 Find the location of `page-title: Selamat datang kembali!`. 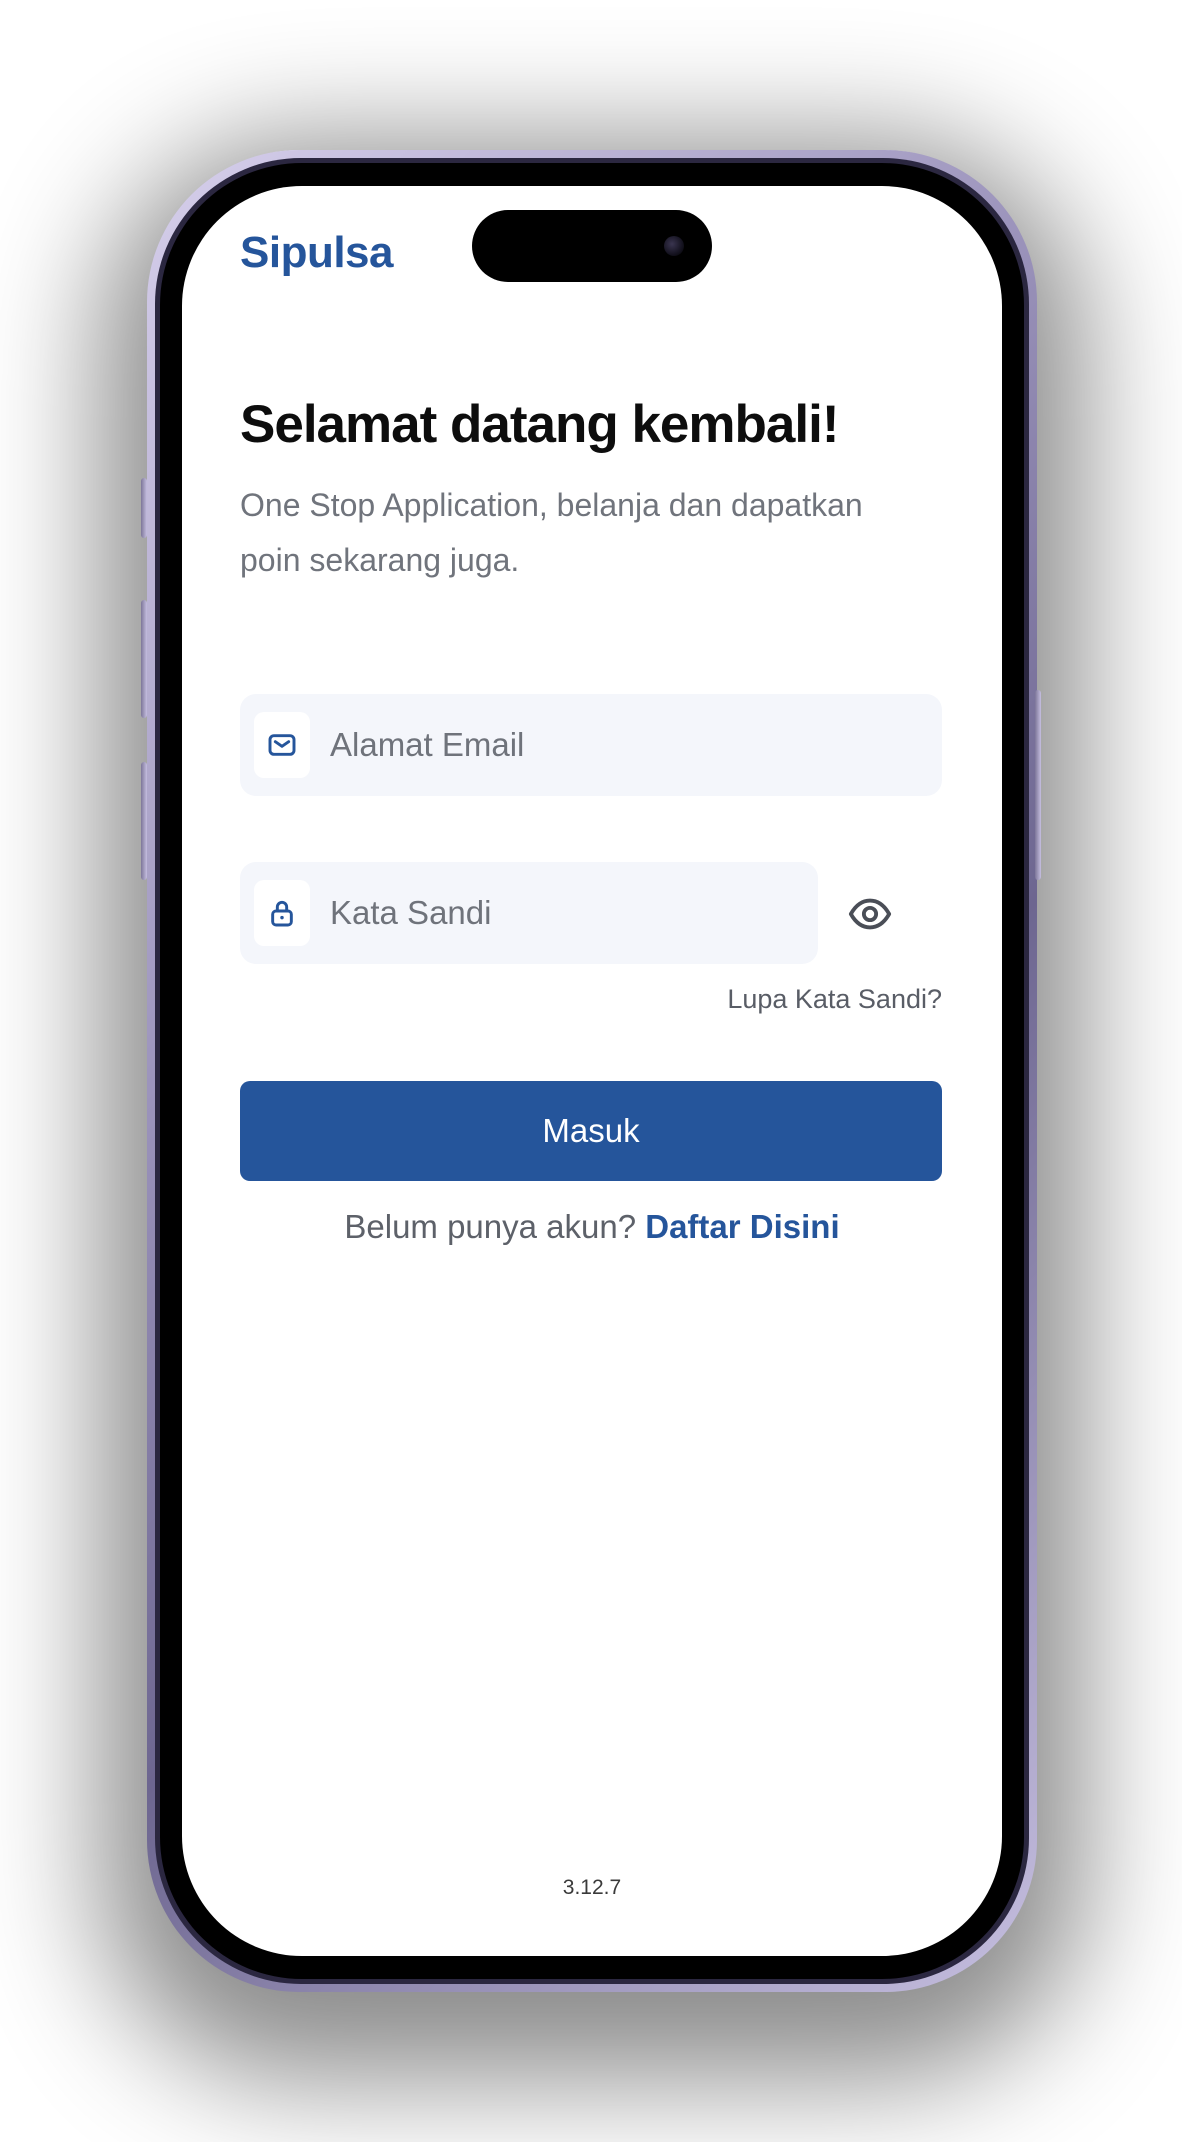

page-title: Selamat datang kembali! is located at coordinates (539, 424).